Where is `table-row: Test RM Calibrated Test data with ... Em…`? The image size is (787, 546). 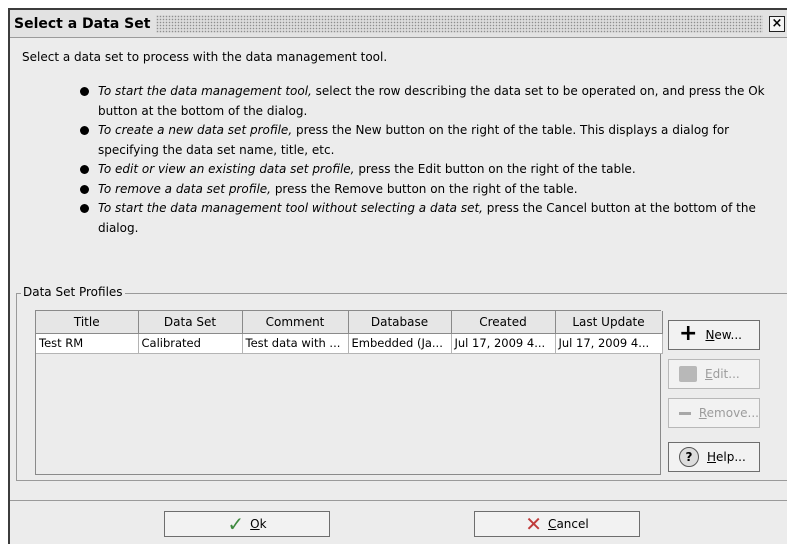
table-row: Test RM Calibrated Test data with ... Em… is located at coordinates (349, 343).